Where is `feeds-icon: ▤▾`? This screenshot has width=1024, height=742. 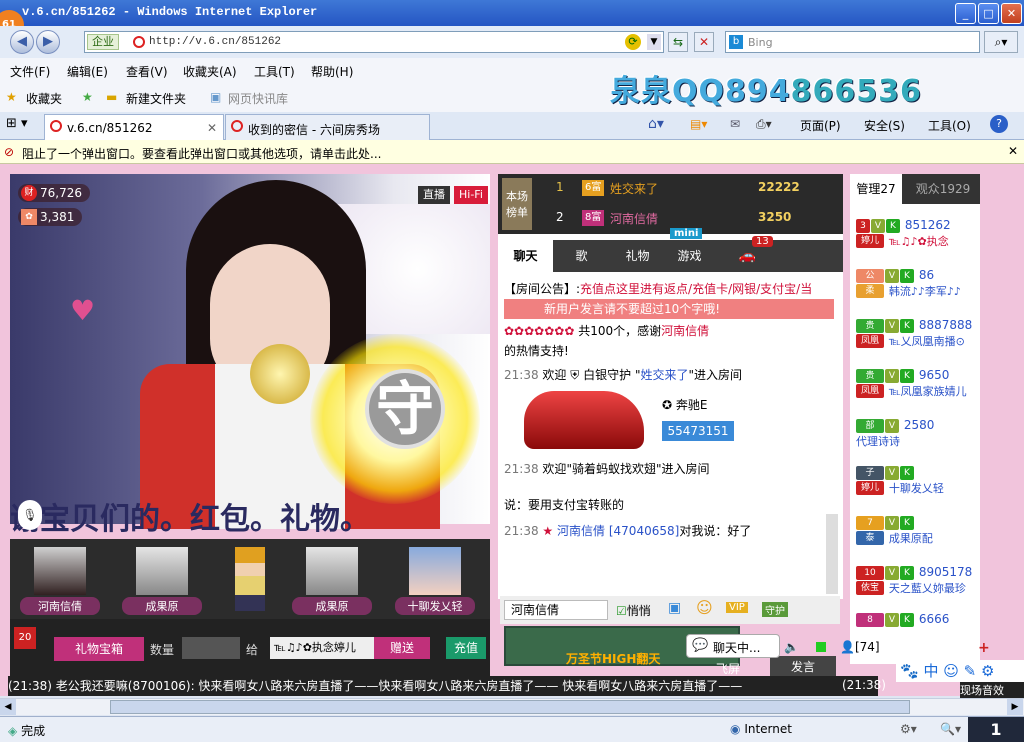 feeds-icon: ▤▾ is located at coordinates (698, 124).